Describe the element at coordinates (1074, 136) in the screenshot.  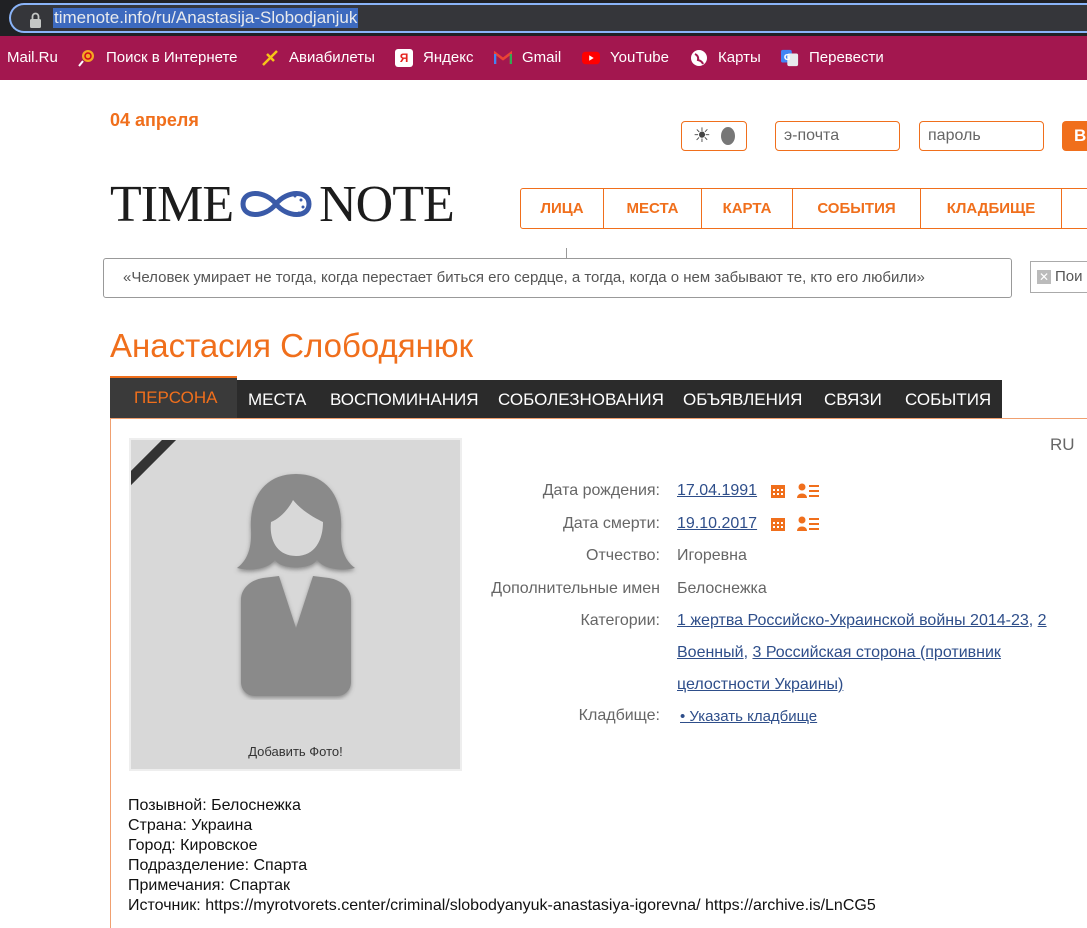
I see `login-button: В` at that location.